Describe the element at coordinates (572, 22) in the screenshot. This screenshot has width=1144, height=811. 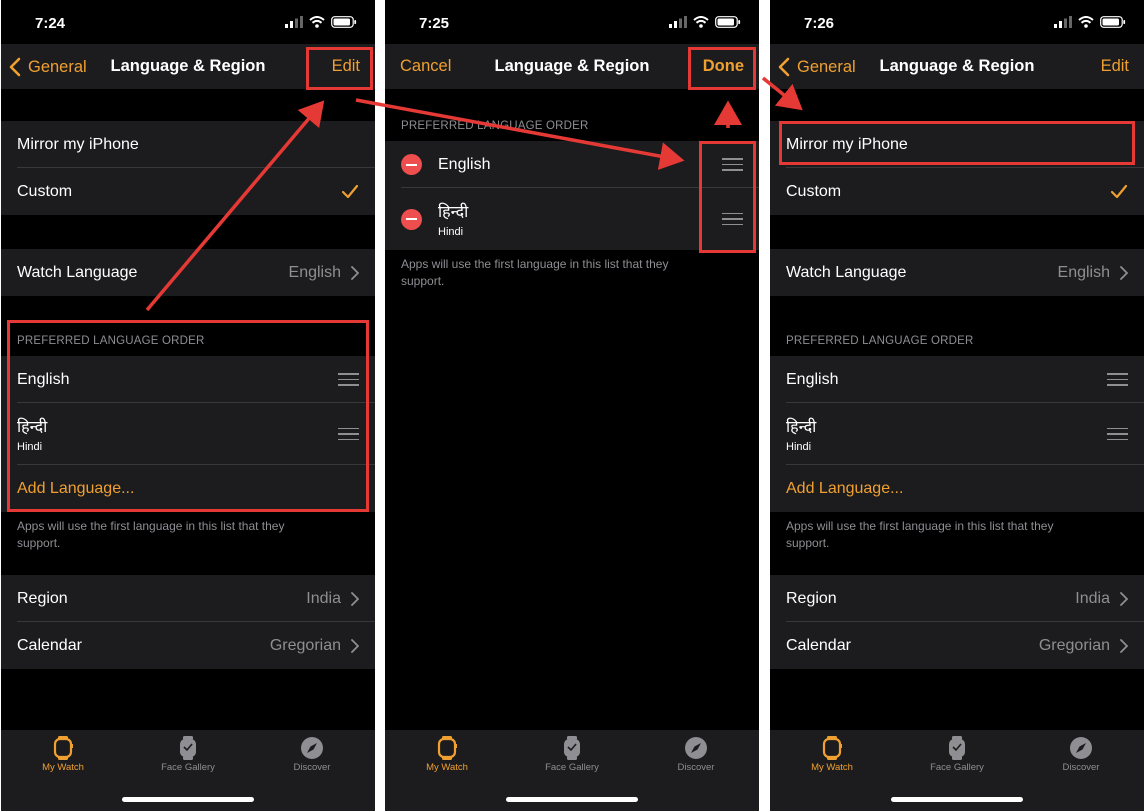
I see `status-bar: 7:25` at that location.